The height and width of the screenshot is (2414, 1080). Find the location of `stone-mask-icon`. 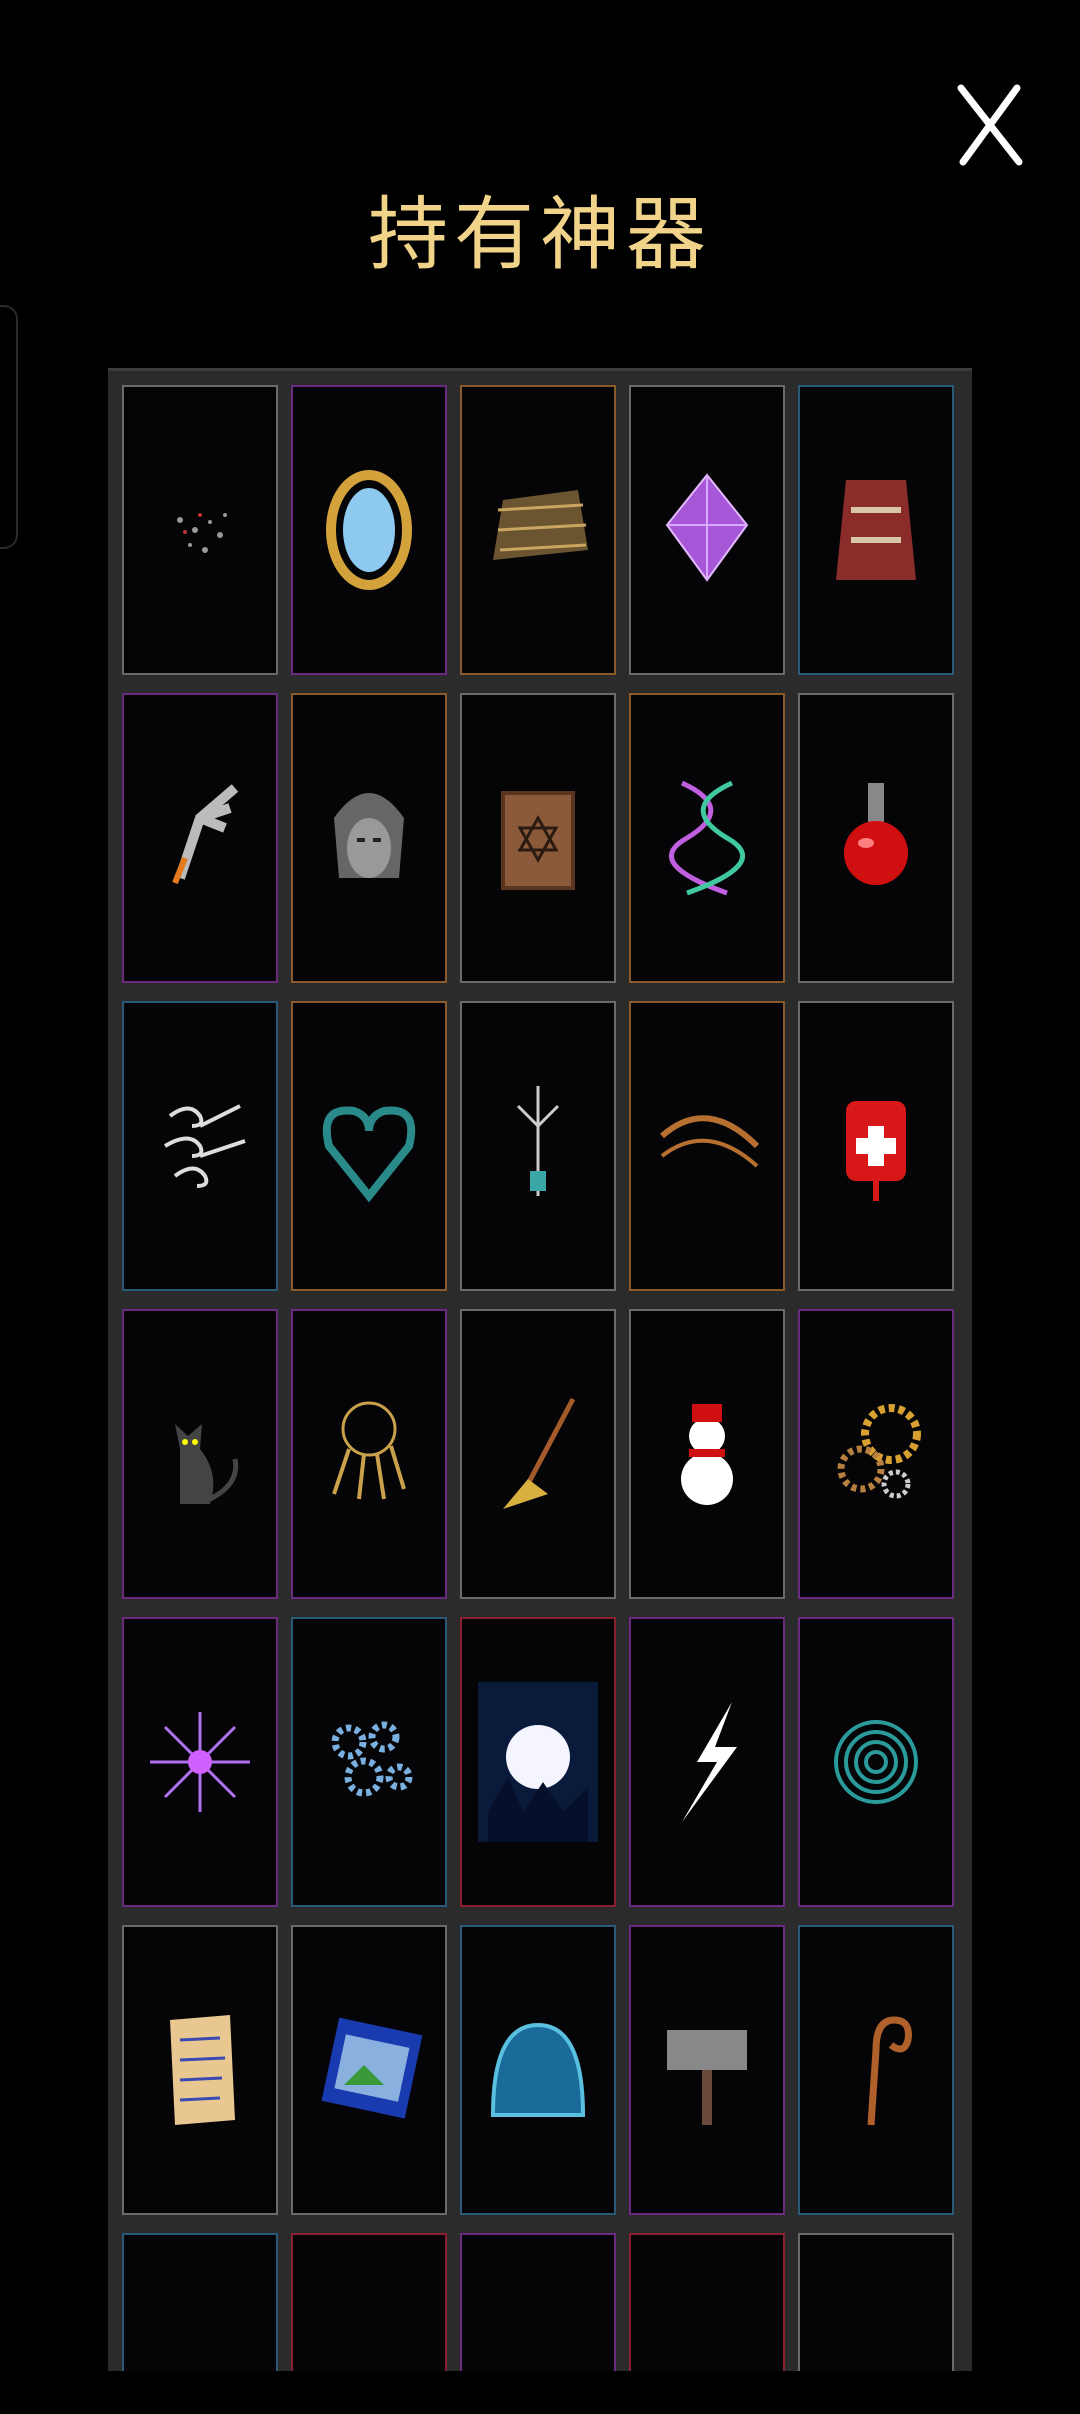

stone-mask-icon is located at coordinates (369, 835).